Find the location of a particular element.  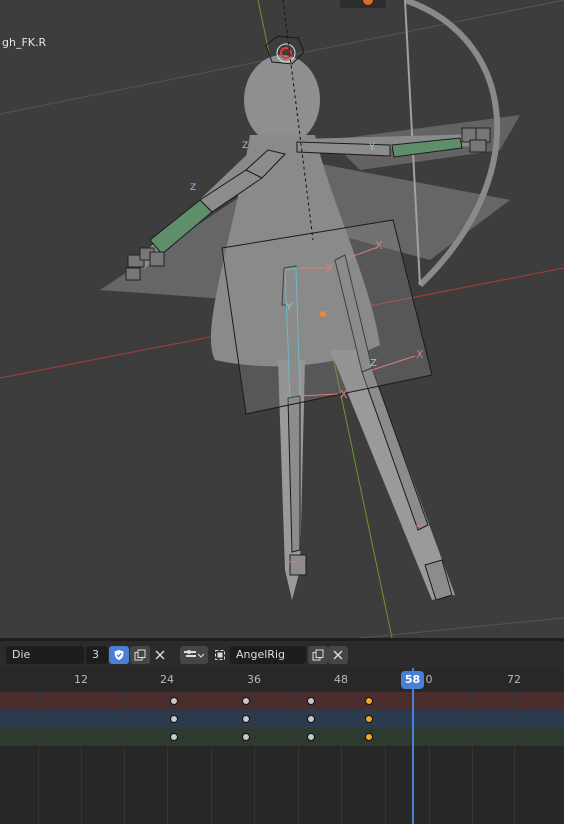

fake-user-button is located at coordinates (119, 655).